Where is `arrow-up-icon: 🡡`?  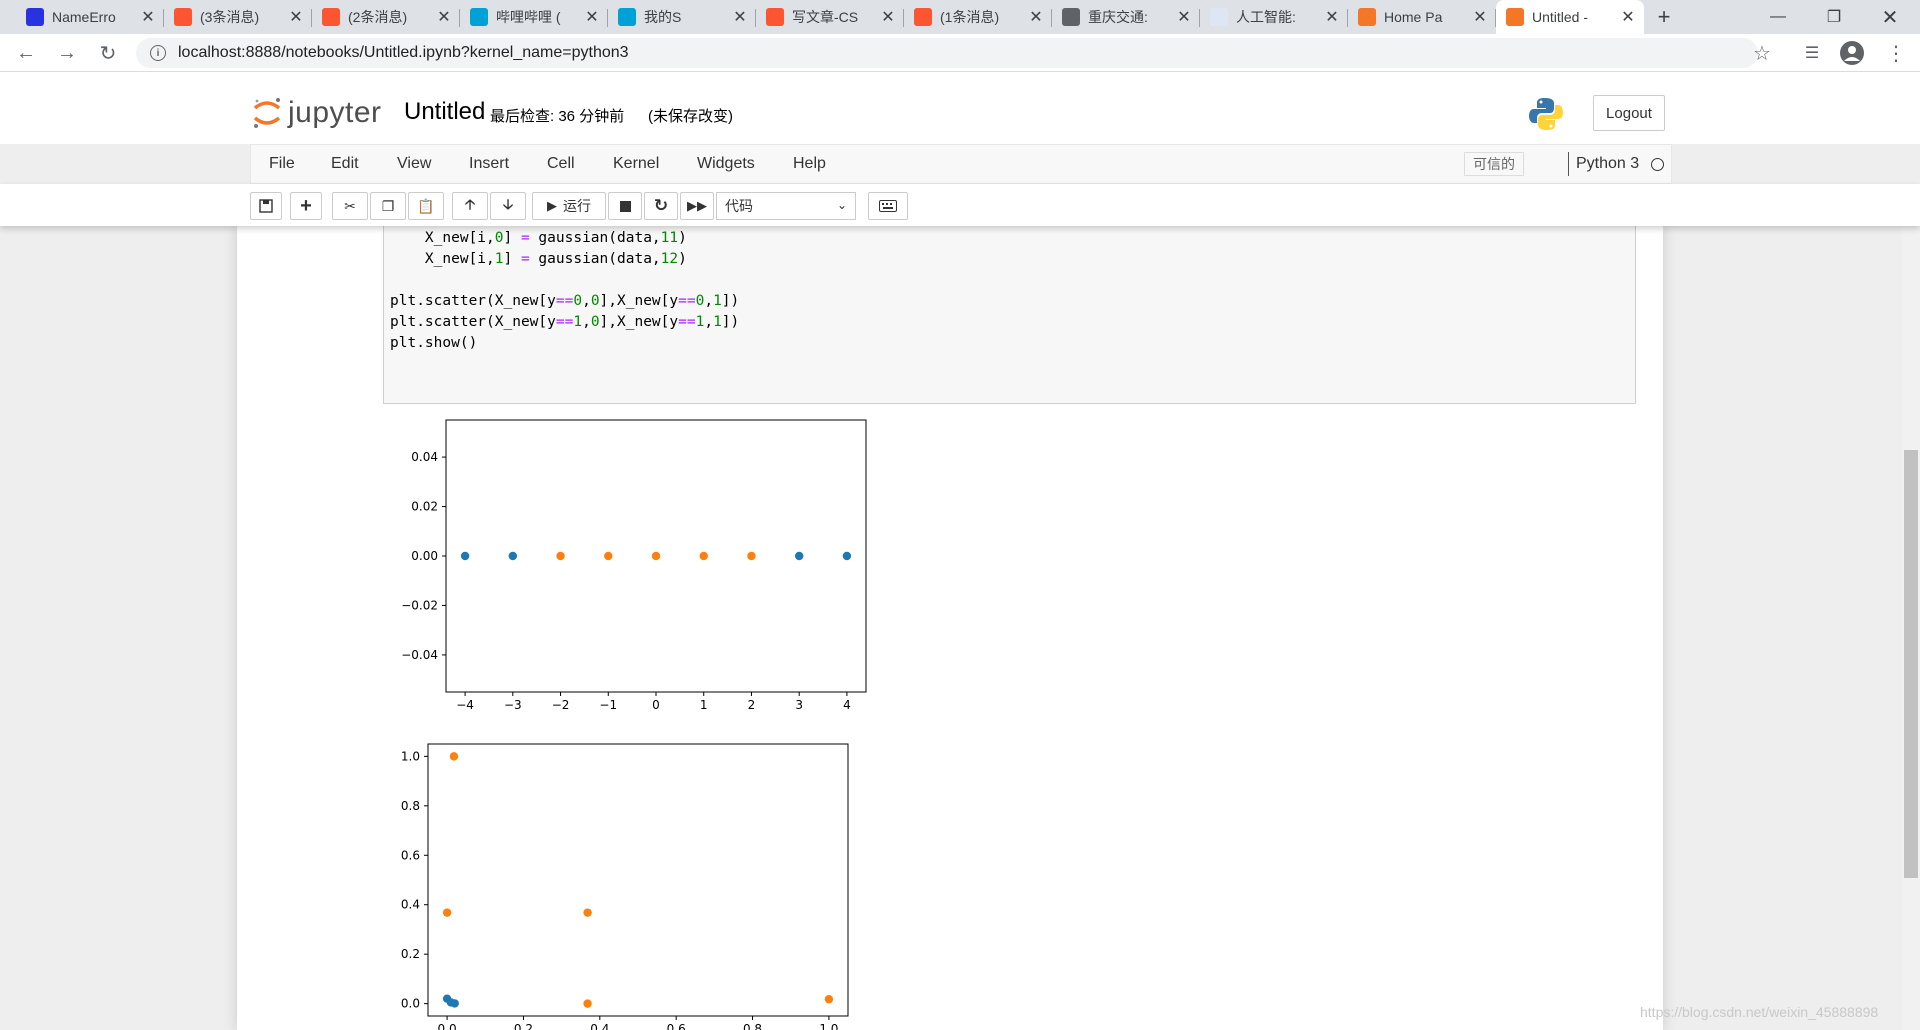 arrow-up-icon: 🡡 is located at coordinates (470, 204).